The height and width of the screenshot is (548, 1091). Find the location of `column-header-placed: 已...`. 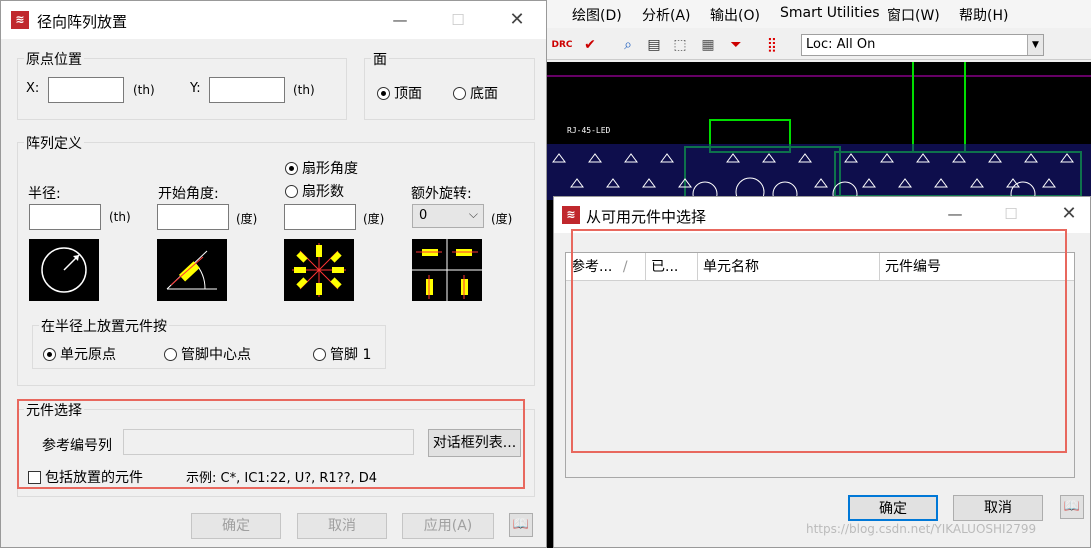

column-header-placed: 已... is located at coordinates (672, 267).